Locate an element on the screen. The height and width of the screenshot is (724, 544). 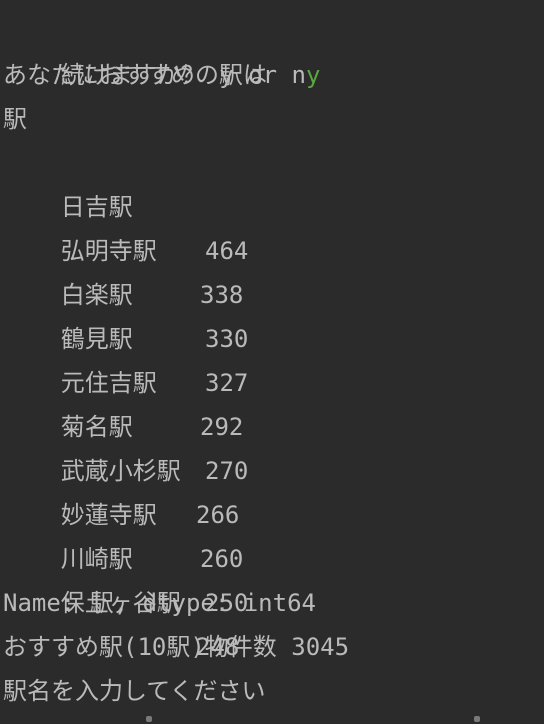
station-count: 292 is located at coordinates (222, 427).